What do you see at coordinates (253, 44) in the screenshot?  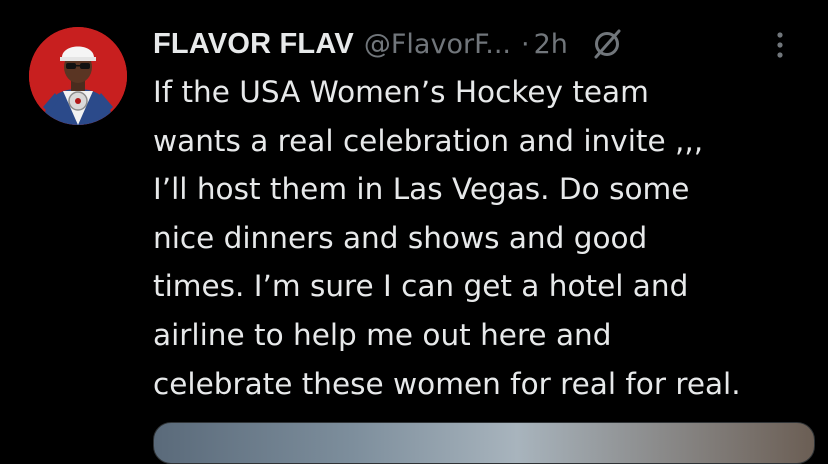 I see `display-name: FLAVOR FLAV` at bounding box center [253, 44].